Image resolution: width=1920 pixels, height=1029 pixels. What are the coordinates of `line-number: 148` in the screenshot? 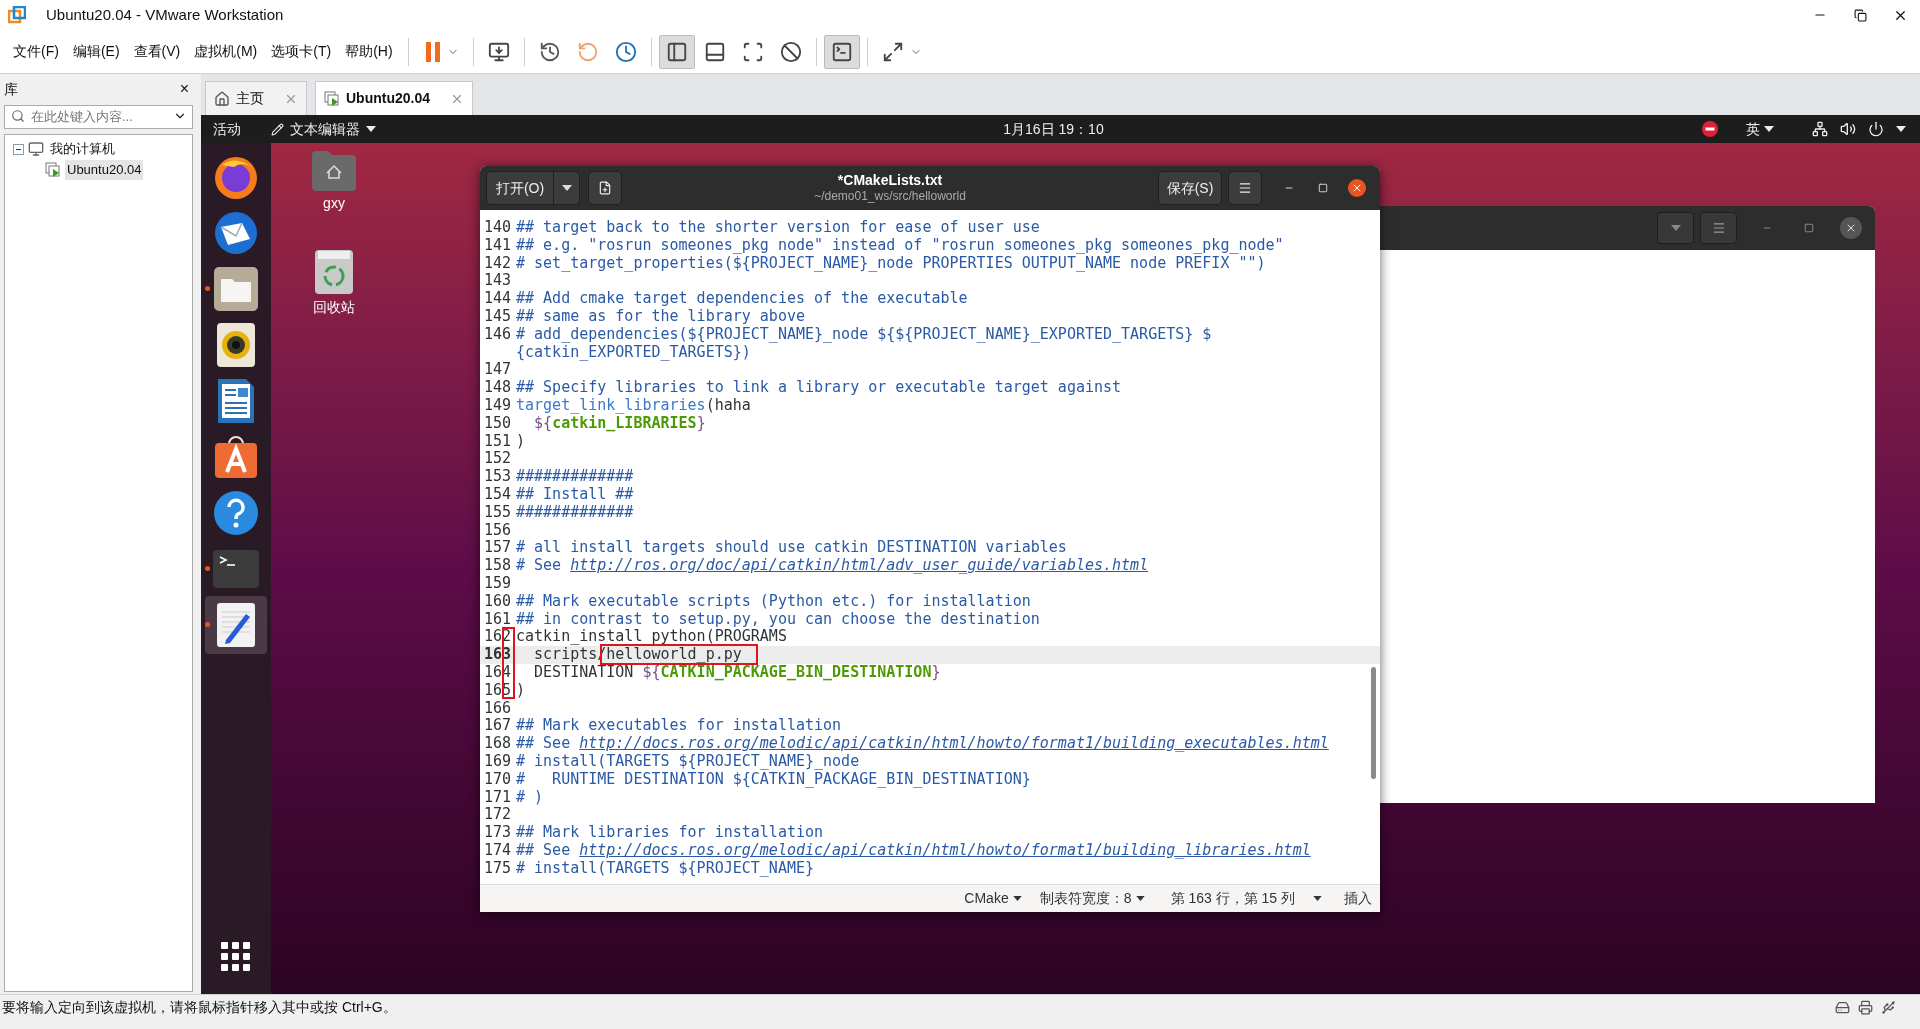 It's located at (498, 387).